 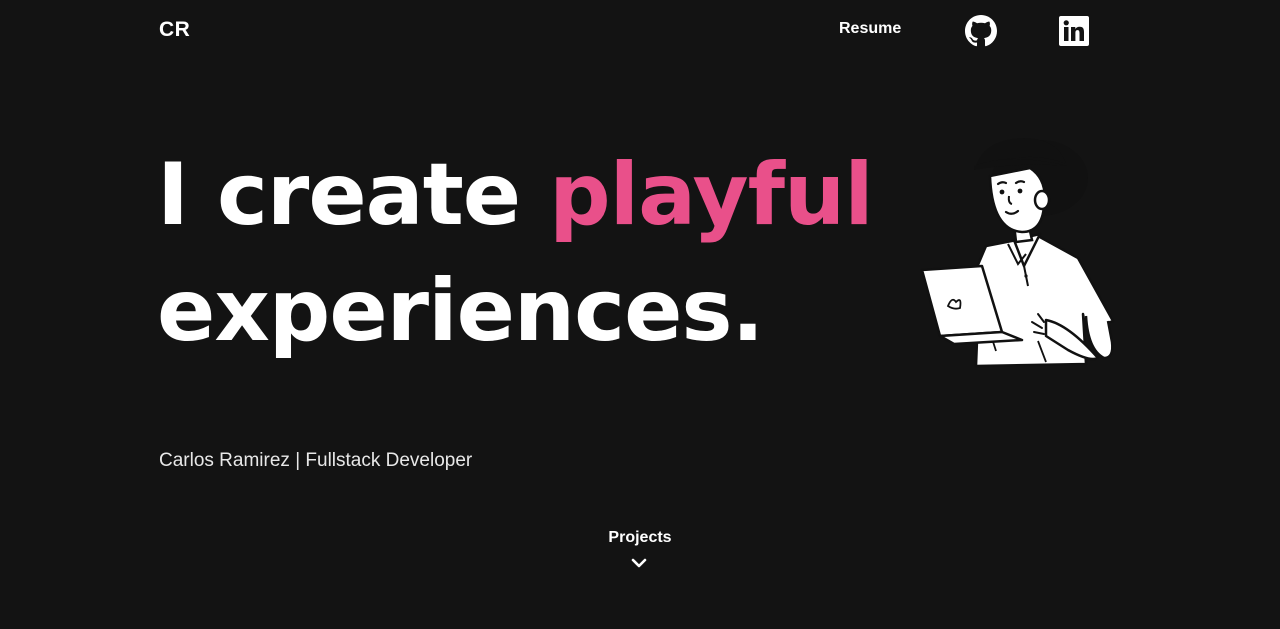 What do you see at coordinates (640, 538) in the screenshot?
I see `projects-link: Projects` at bounding box center [640, 538].